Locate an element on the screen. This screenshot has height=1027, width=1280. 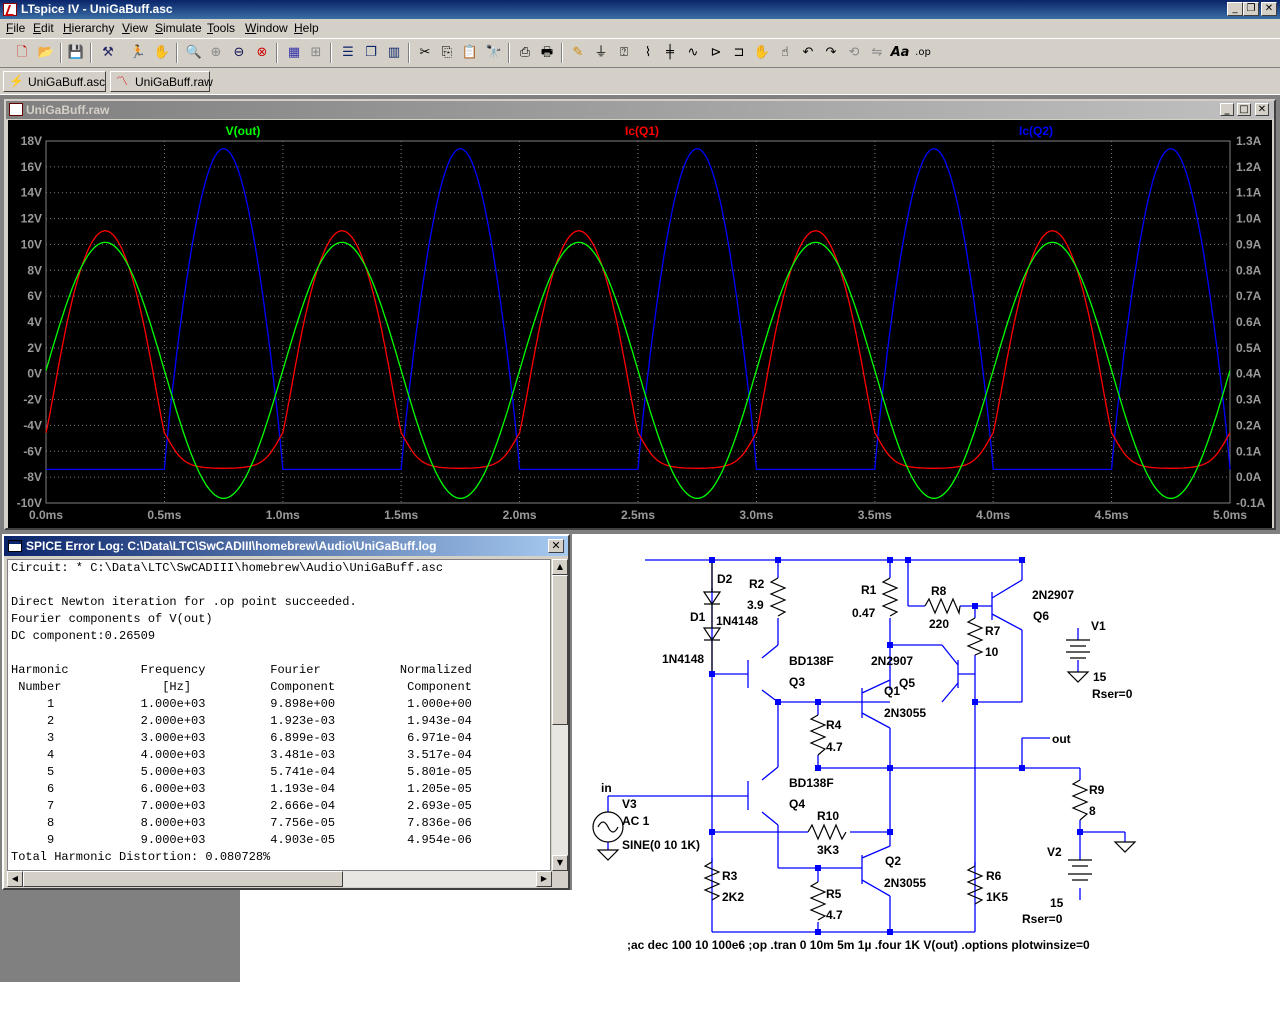
log-vertical-scrollbar: ▲ ▼ is located at coordinates (560, 715).